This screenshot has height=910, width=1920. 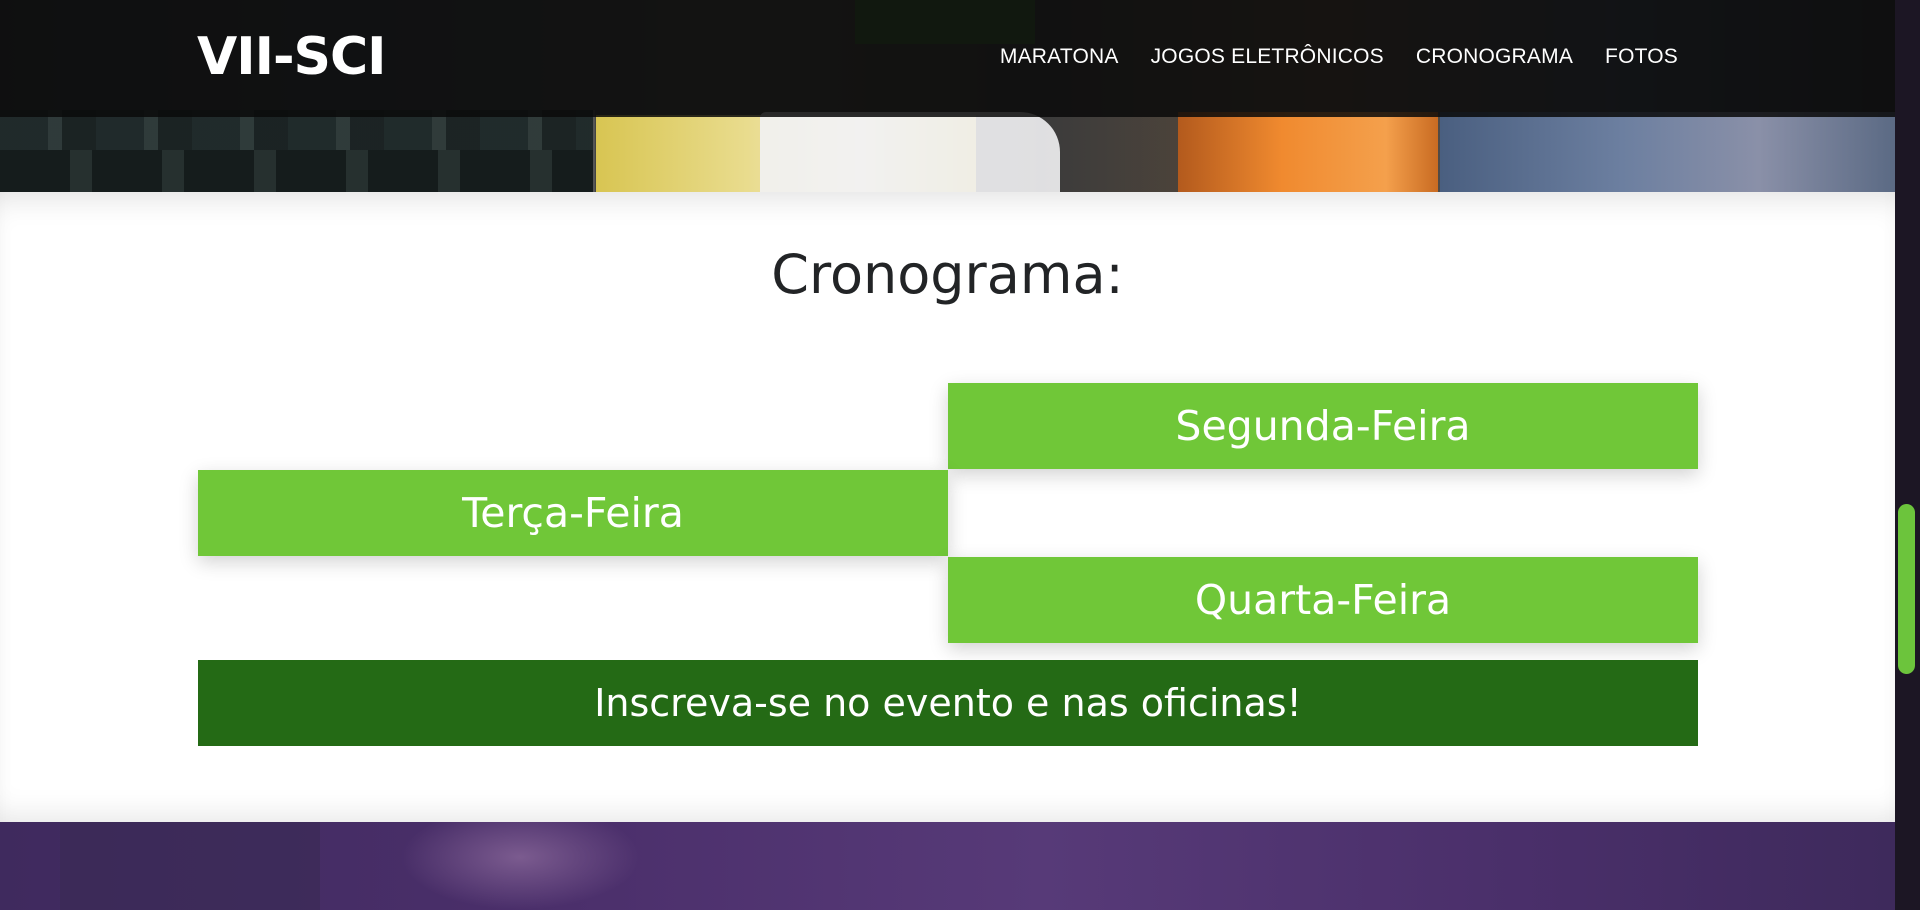 What do you see at coordinates (1323, 426) in the screenshot?
I see `day-button-segunda: Segunda-Feira` at bounding box center [1323, 426].